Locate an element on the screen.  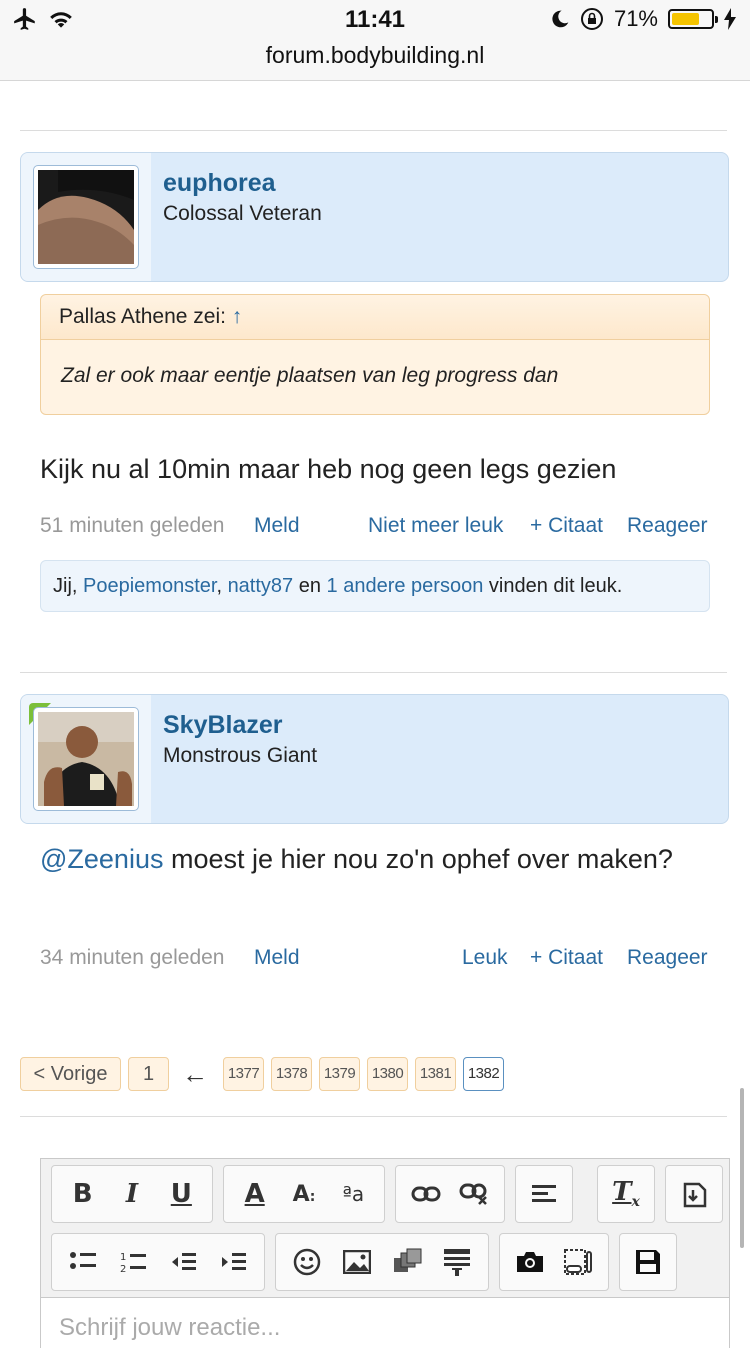
svg-text: 1 is located at coordinates (123, 1257).